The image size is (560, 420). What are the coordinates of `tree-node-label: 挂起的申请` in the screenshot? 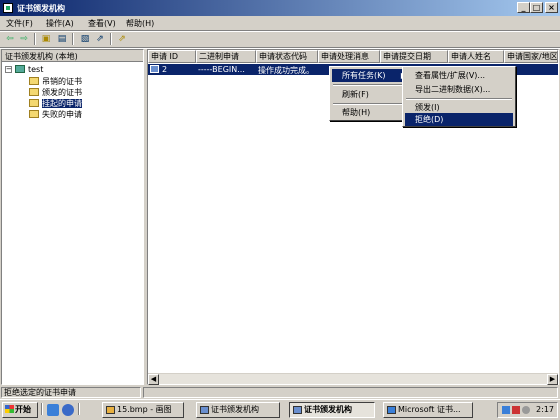 It's located at (62, 103).